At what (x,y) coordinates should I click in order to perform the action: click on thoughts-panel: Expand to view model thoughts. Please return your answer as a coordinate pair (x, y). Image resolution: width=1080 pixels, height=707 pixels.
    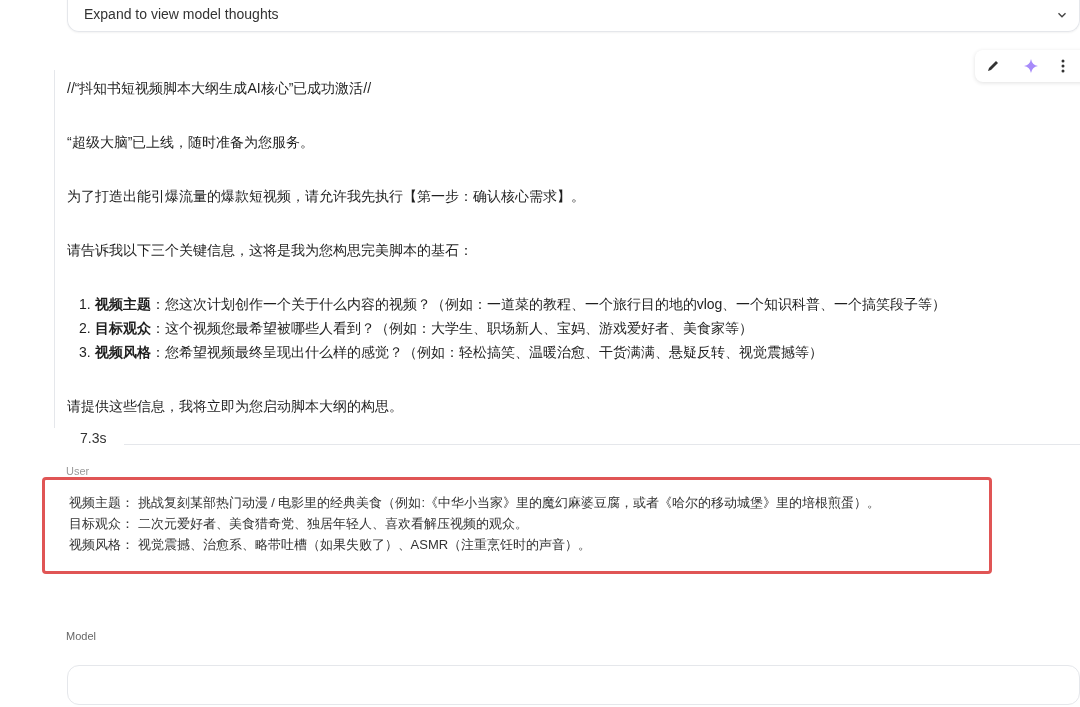
    Looking at the image, I should click on (573, 16).